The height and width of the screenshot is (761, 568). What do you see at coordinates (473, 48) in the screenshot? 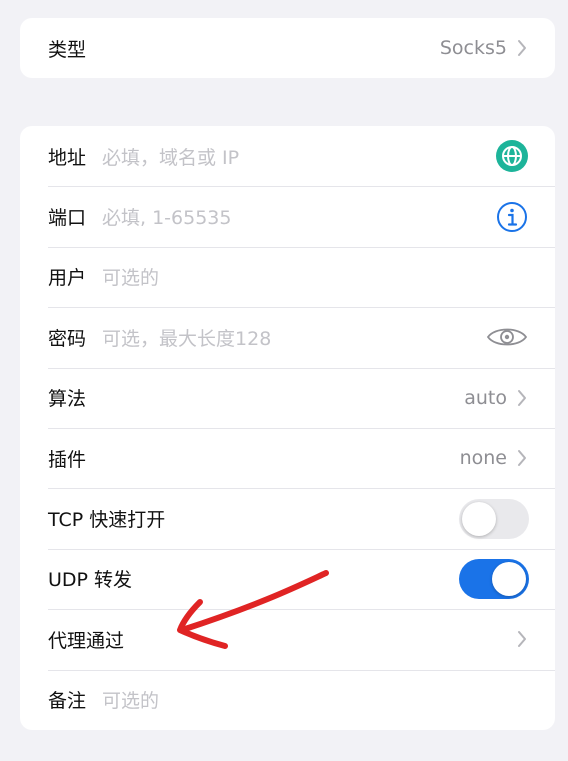
I see `type-value: Socks5` at bounding box center [473, 48].